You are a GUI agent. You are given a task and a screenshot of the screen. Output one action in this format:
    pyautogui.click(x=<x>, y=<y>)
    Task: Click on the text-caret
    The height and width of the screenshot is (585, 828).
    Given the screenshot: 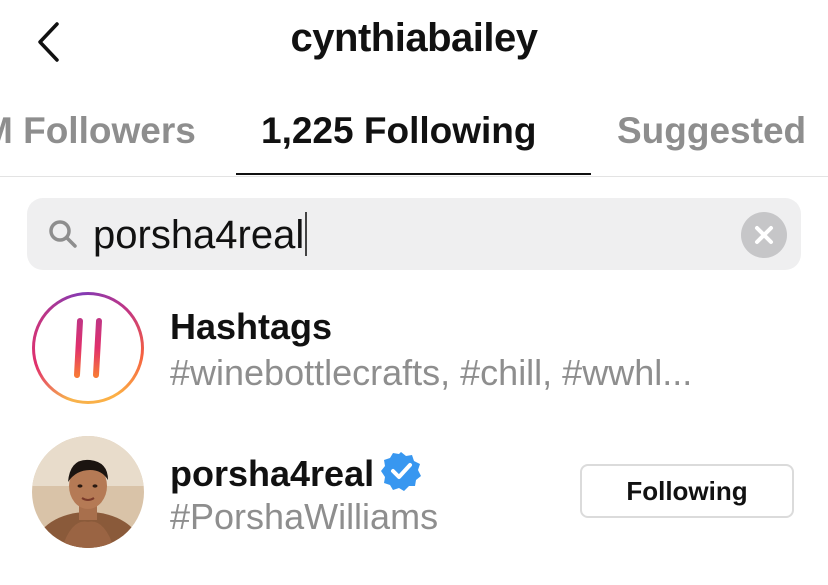 What is the action you would take?
    pyautogui.click(x=306, y=234)
    